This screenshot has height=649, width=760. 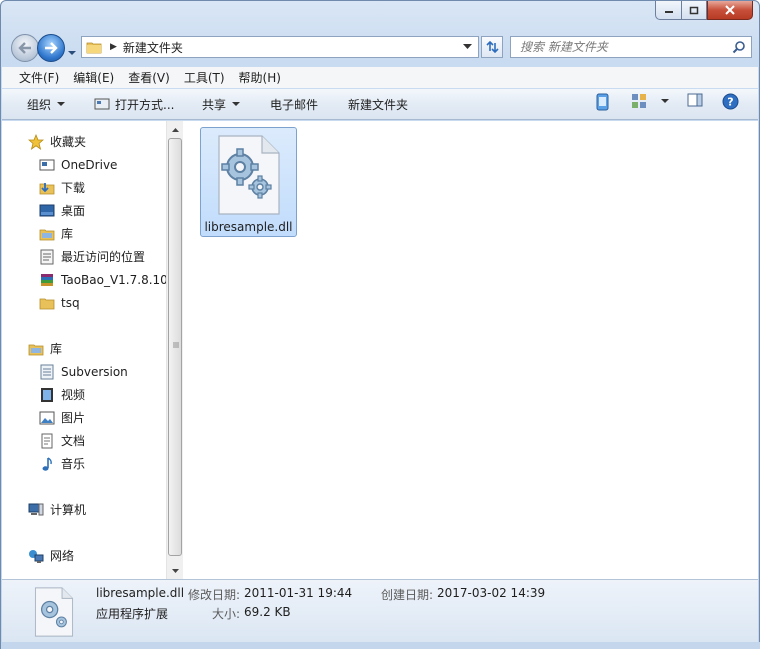 I want to click on nav-item-onedrive: OneDrive, so click(x=78, y=164).